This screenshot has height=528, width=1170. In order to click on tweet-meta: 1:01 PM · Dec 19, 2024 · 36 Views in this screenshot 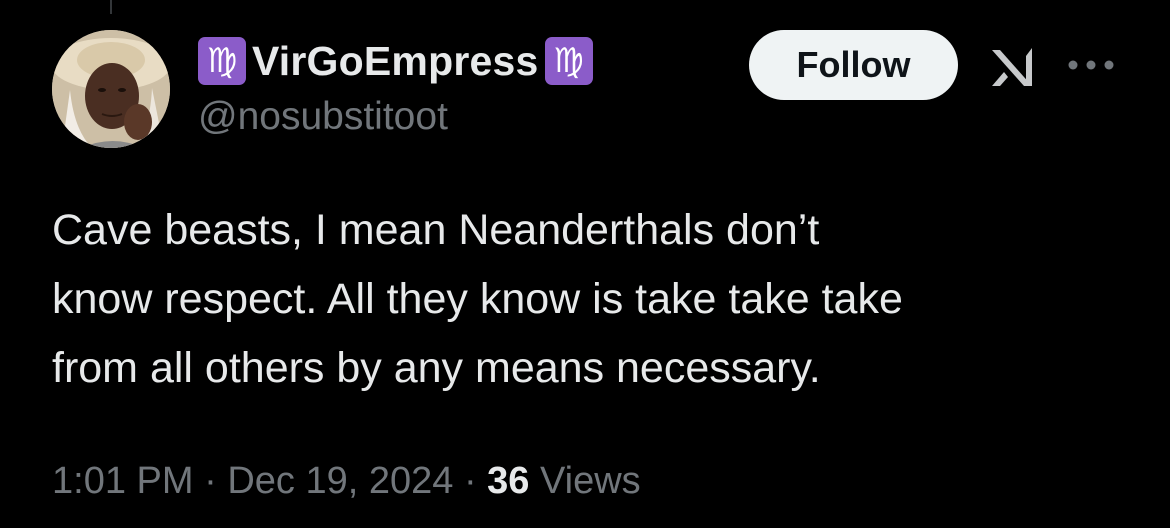, I will do `click(346, 481)`.